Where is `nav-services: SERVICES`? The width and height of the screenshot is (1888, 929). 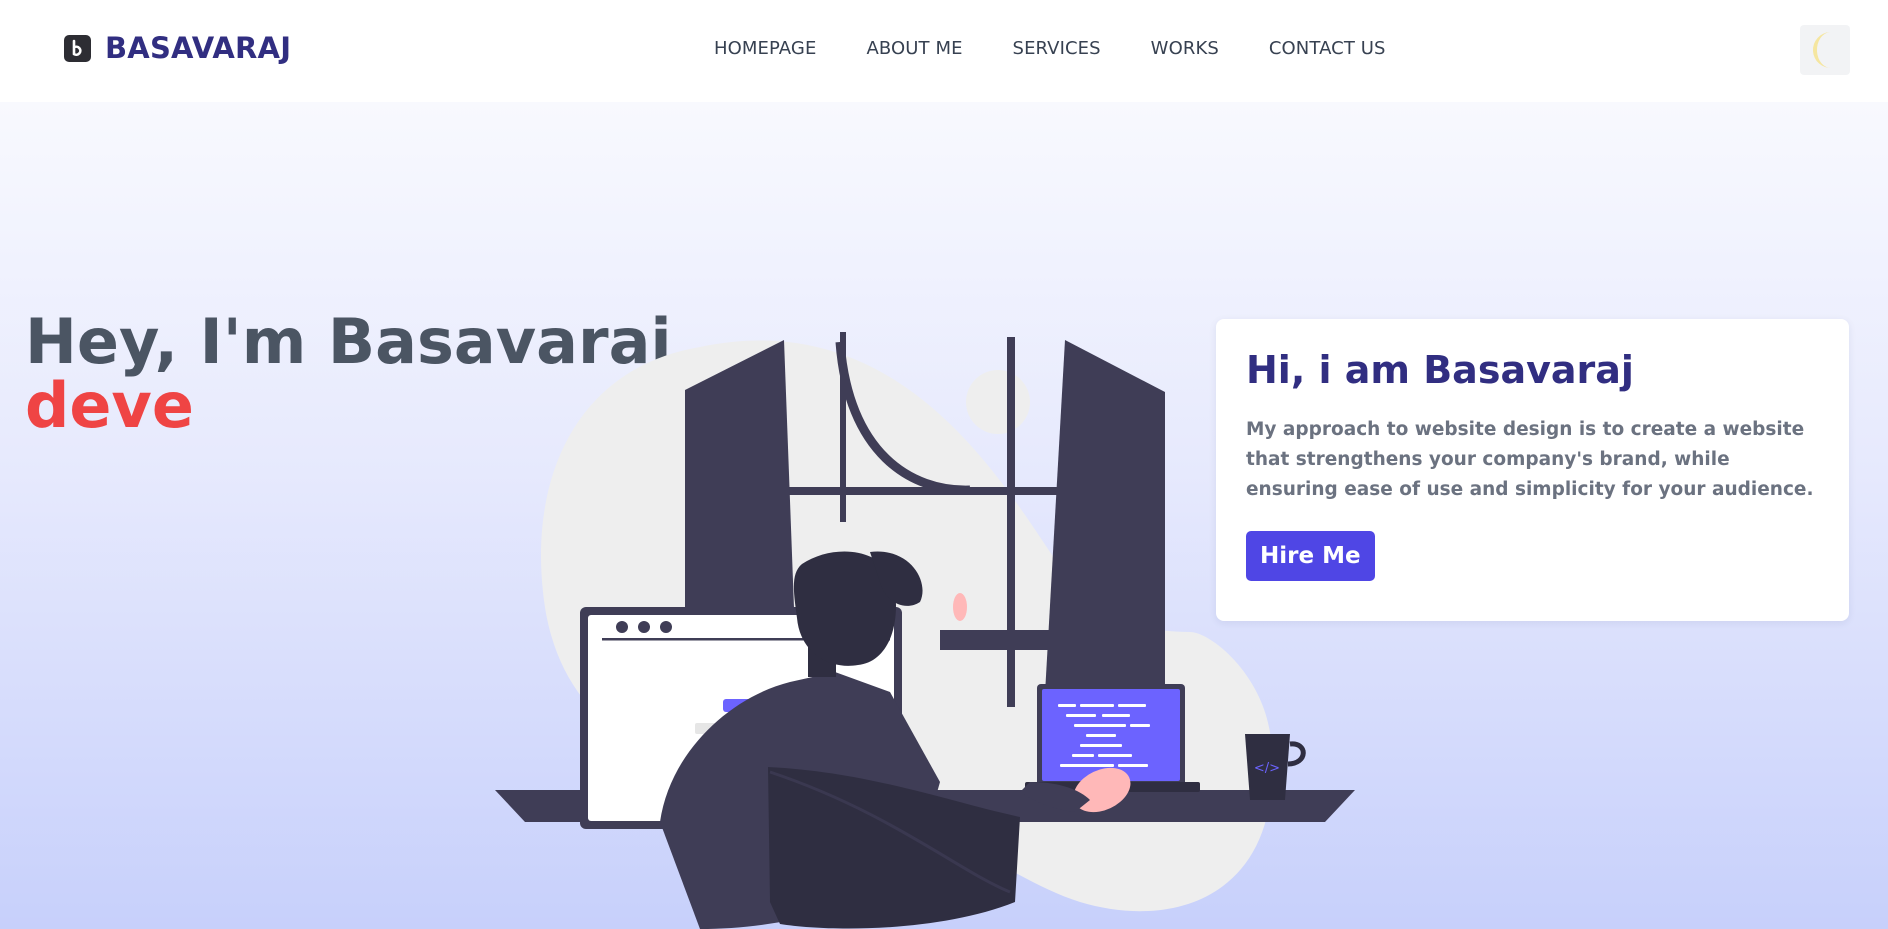
nav-services: SERVICES is located at coordinates (1057, 48).